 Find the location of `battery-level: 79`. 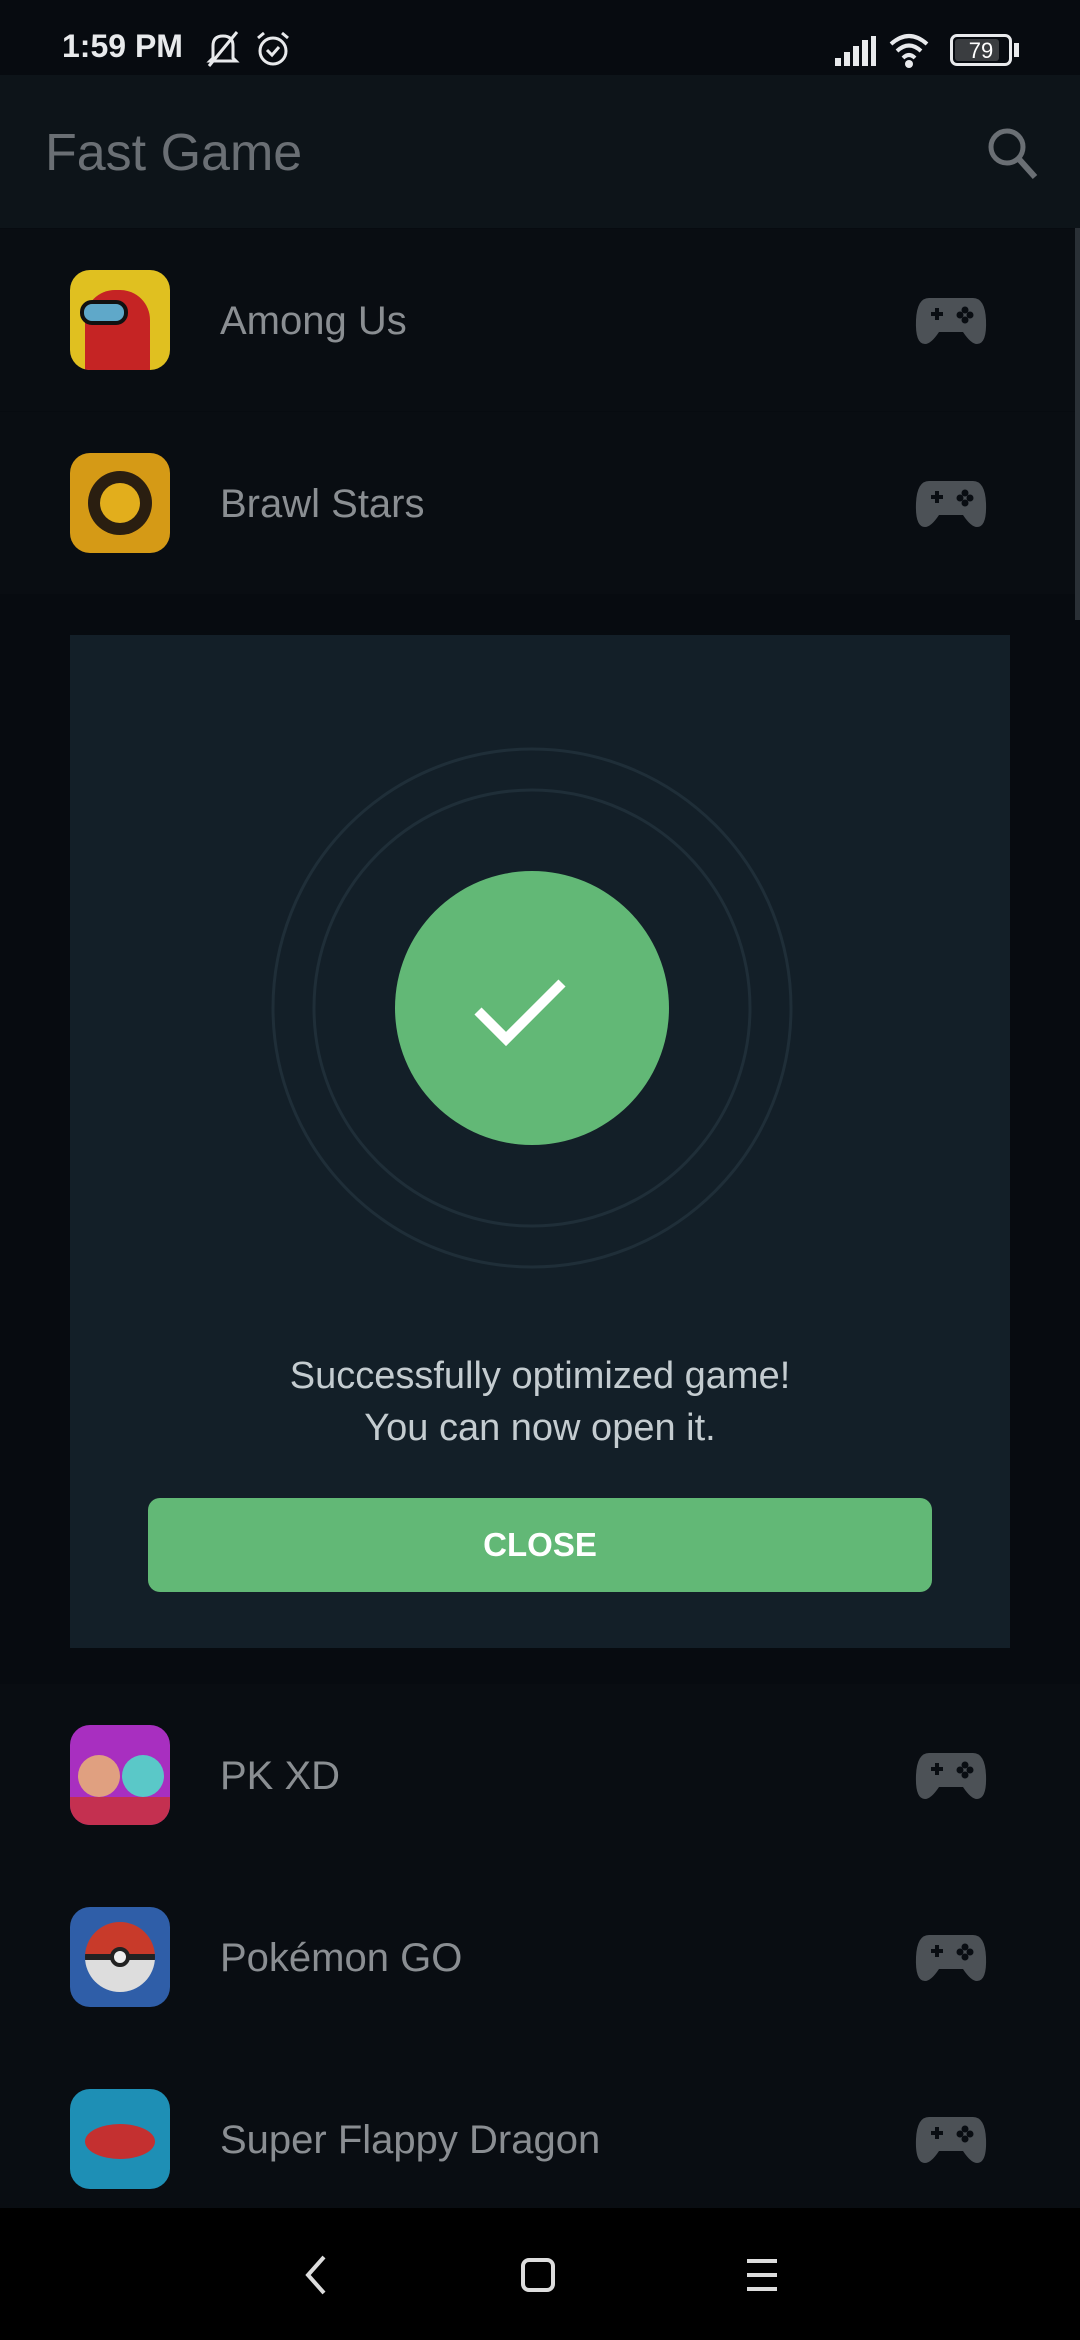

battery-level: 79 is located at coordinates (981, 50).